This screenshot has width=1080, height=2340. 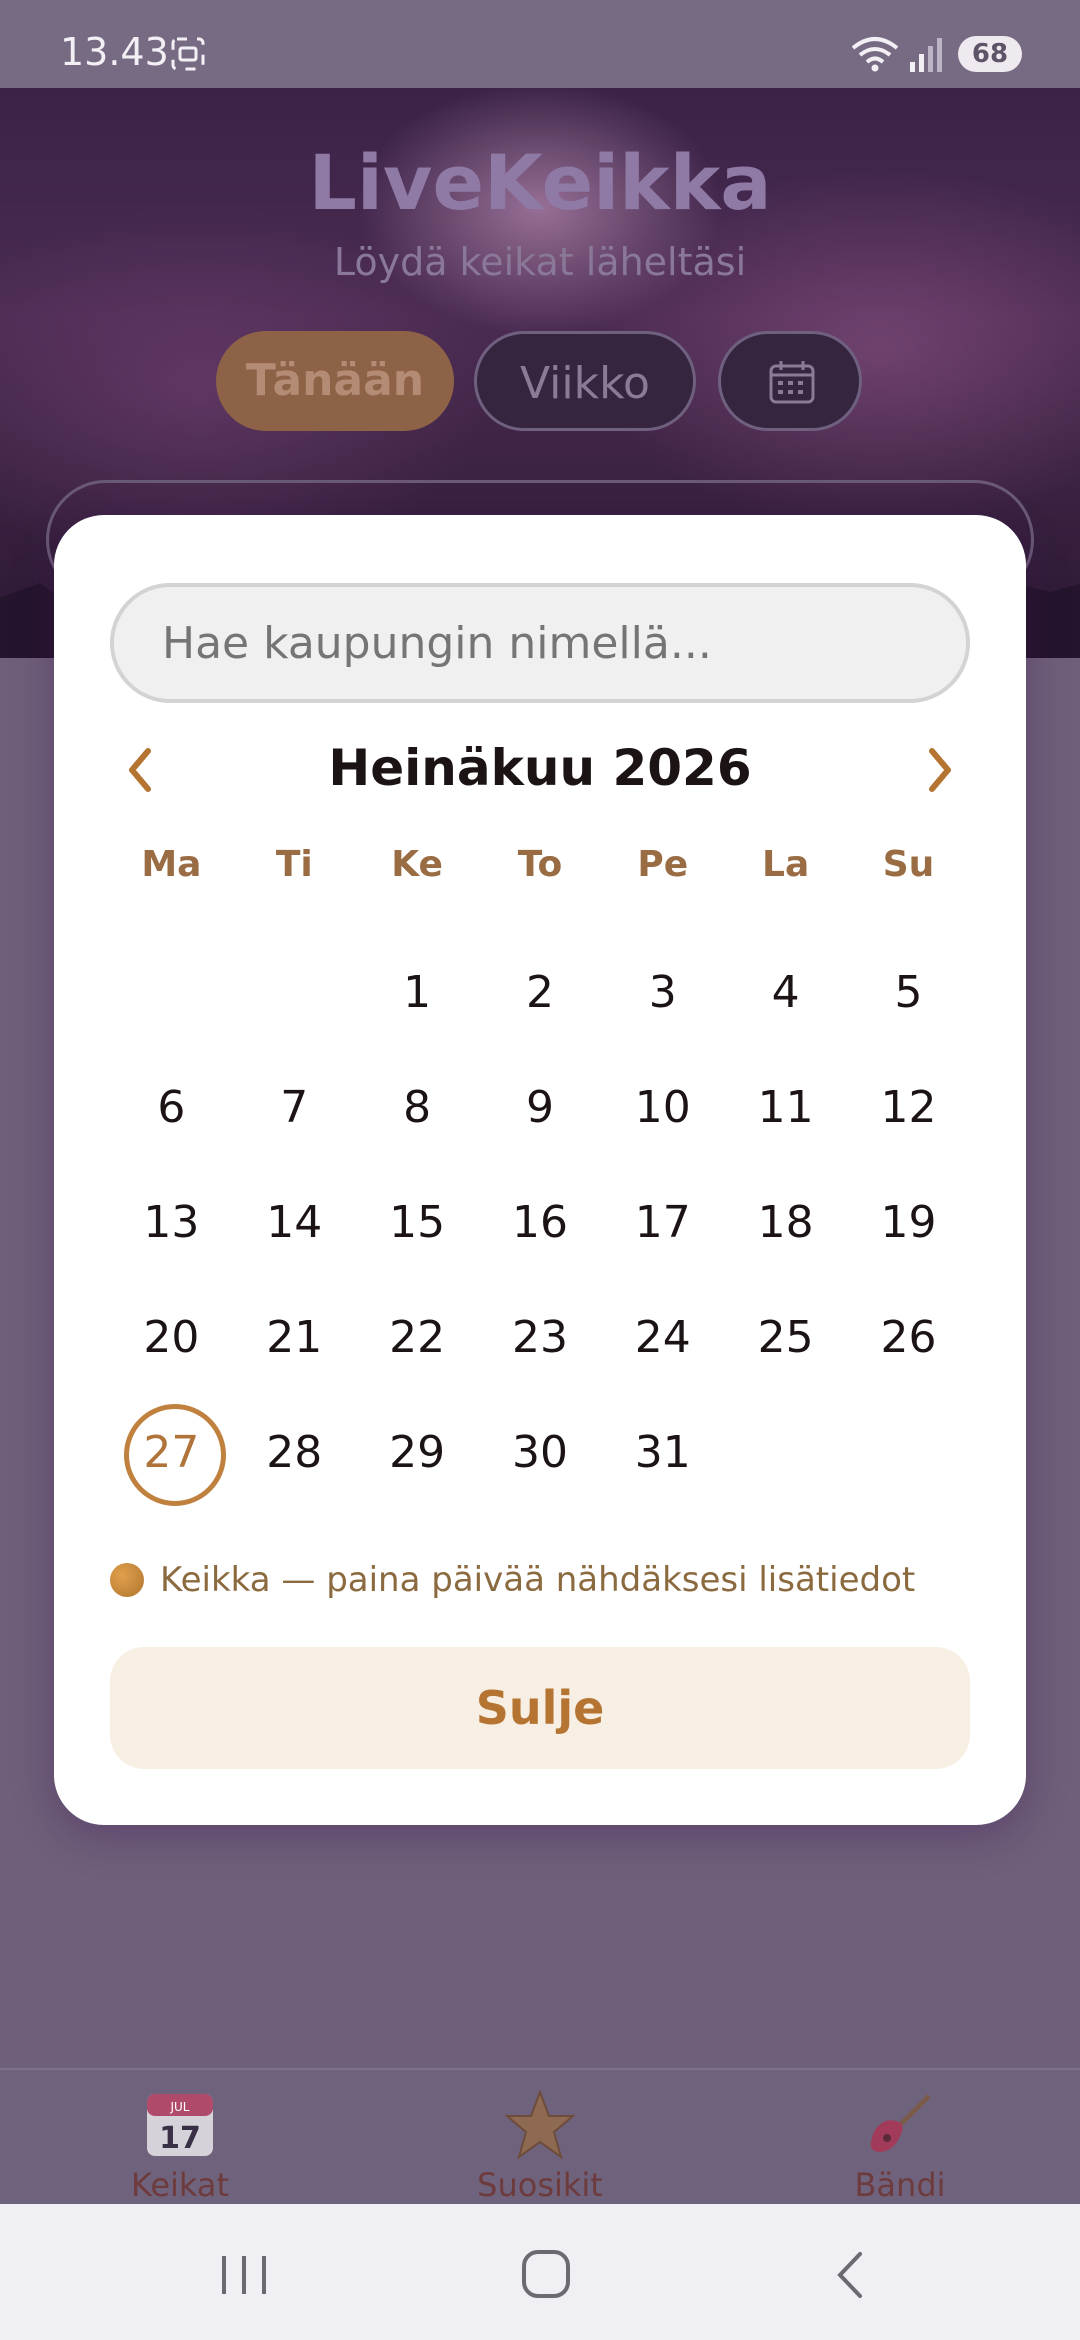 I want to click on weekday-label: To, so click(x=540, y=864).